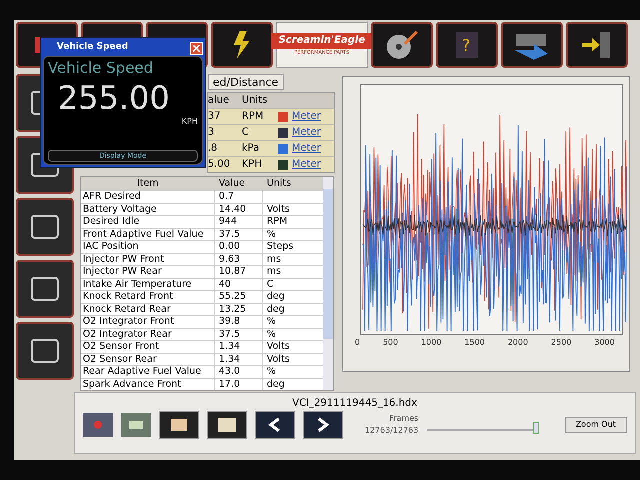 The height and width of the screenshot is (480, 640). I want to click on speed-reading: 255.00, so click(114, 98).